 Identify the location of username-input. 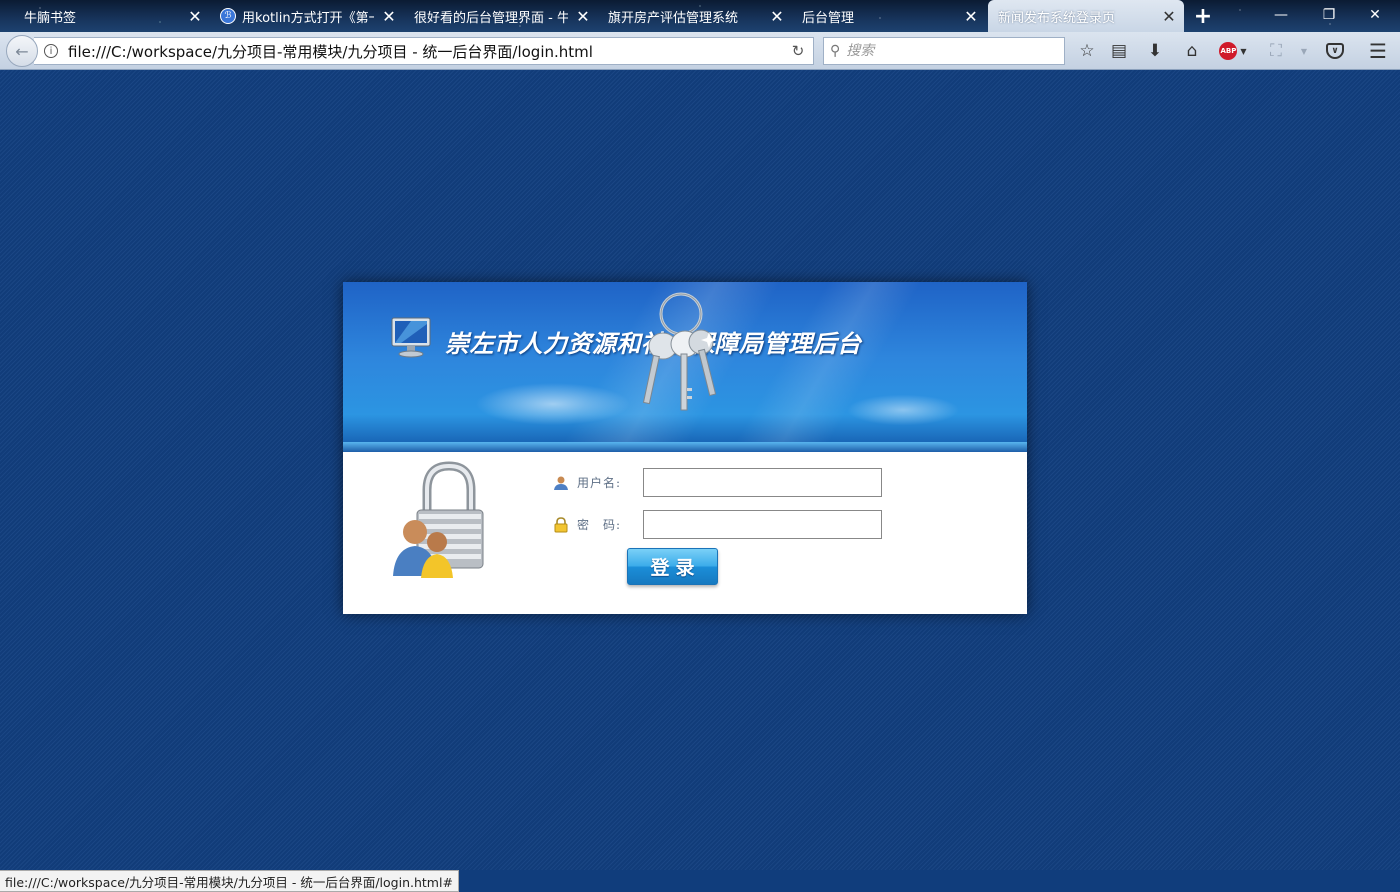
(762, 482).